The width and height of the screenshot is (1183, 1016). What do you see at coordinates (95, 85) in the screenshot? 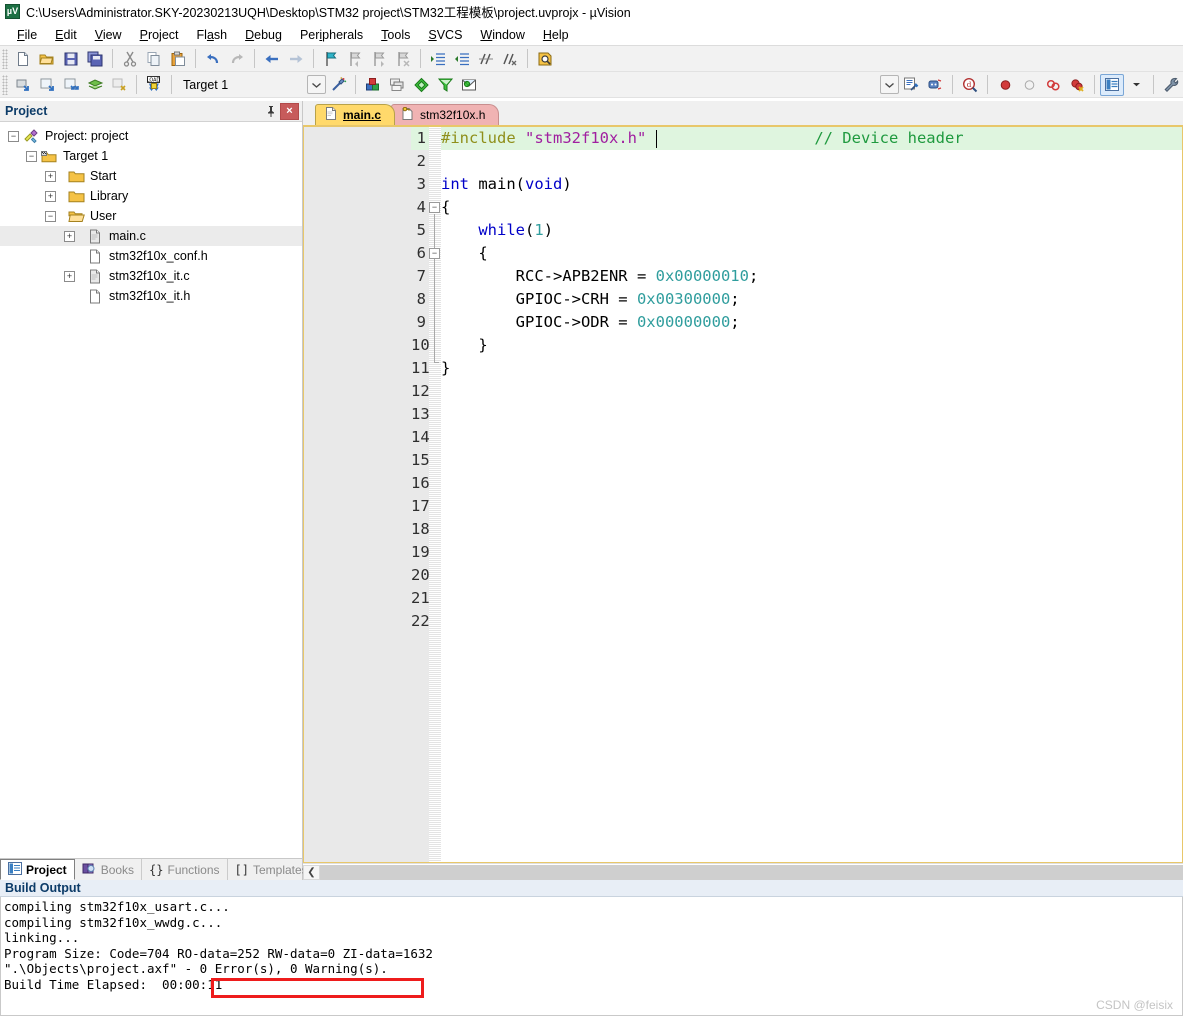
I see `batch-build-icon` at bounding box center [95, 85].